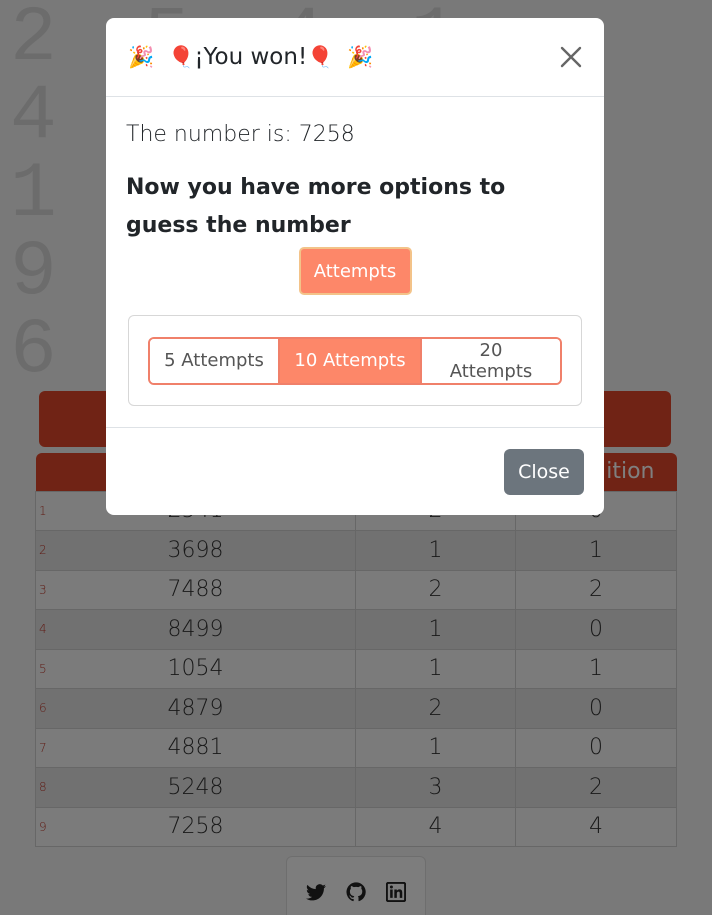 Image resolution: width=712 pixels, height=915 pixels. What do you see at coordinates (571, 57) in the screenshot?
I see `close-icon` at bounding box center [571, 57].